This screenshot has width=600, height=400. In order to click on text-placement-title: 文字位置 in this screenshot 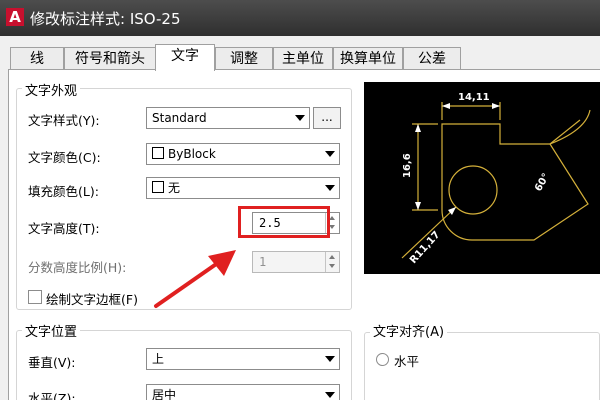, I will do `click(51, 330)`.